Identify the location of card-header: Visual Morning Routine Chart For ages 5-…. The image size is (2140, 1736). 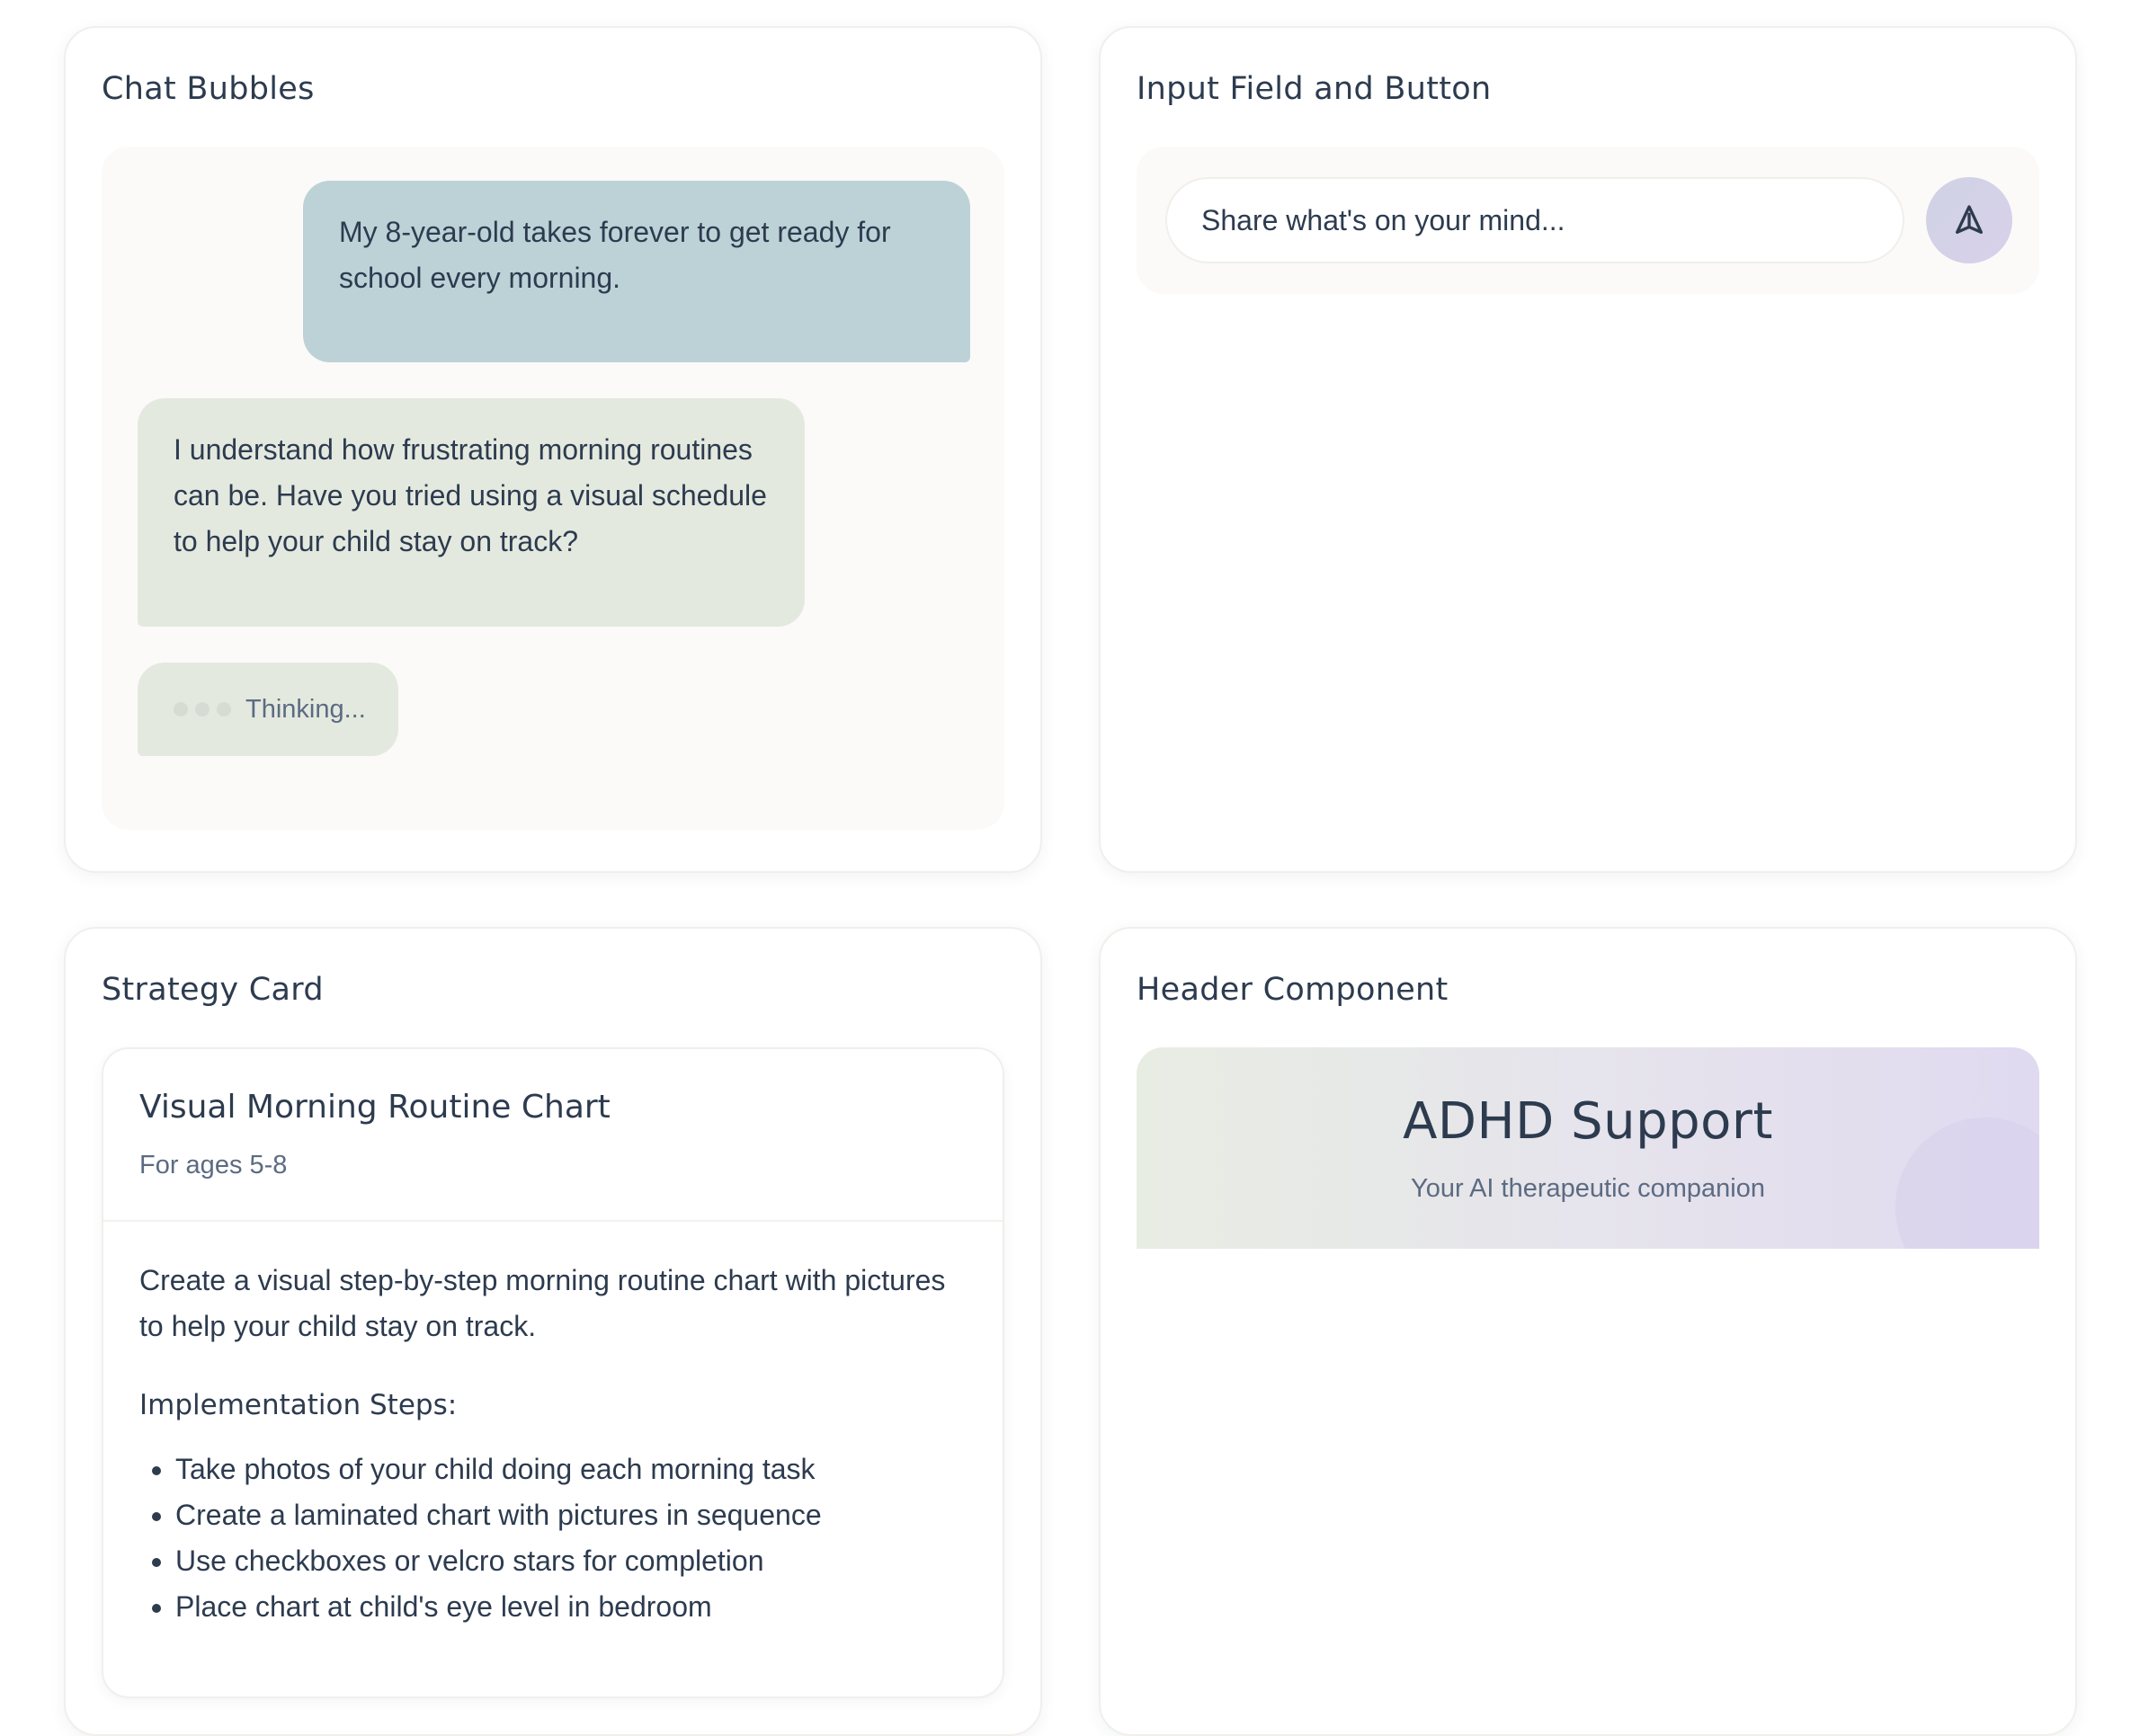
(553, 1135).